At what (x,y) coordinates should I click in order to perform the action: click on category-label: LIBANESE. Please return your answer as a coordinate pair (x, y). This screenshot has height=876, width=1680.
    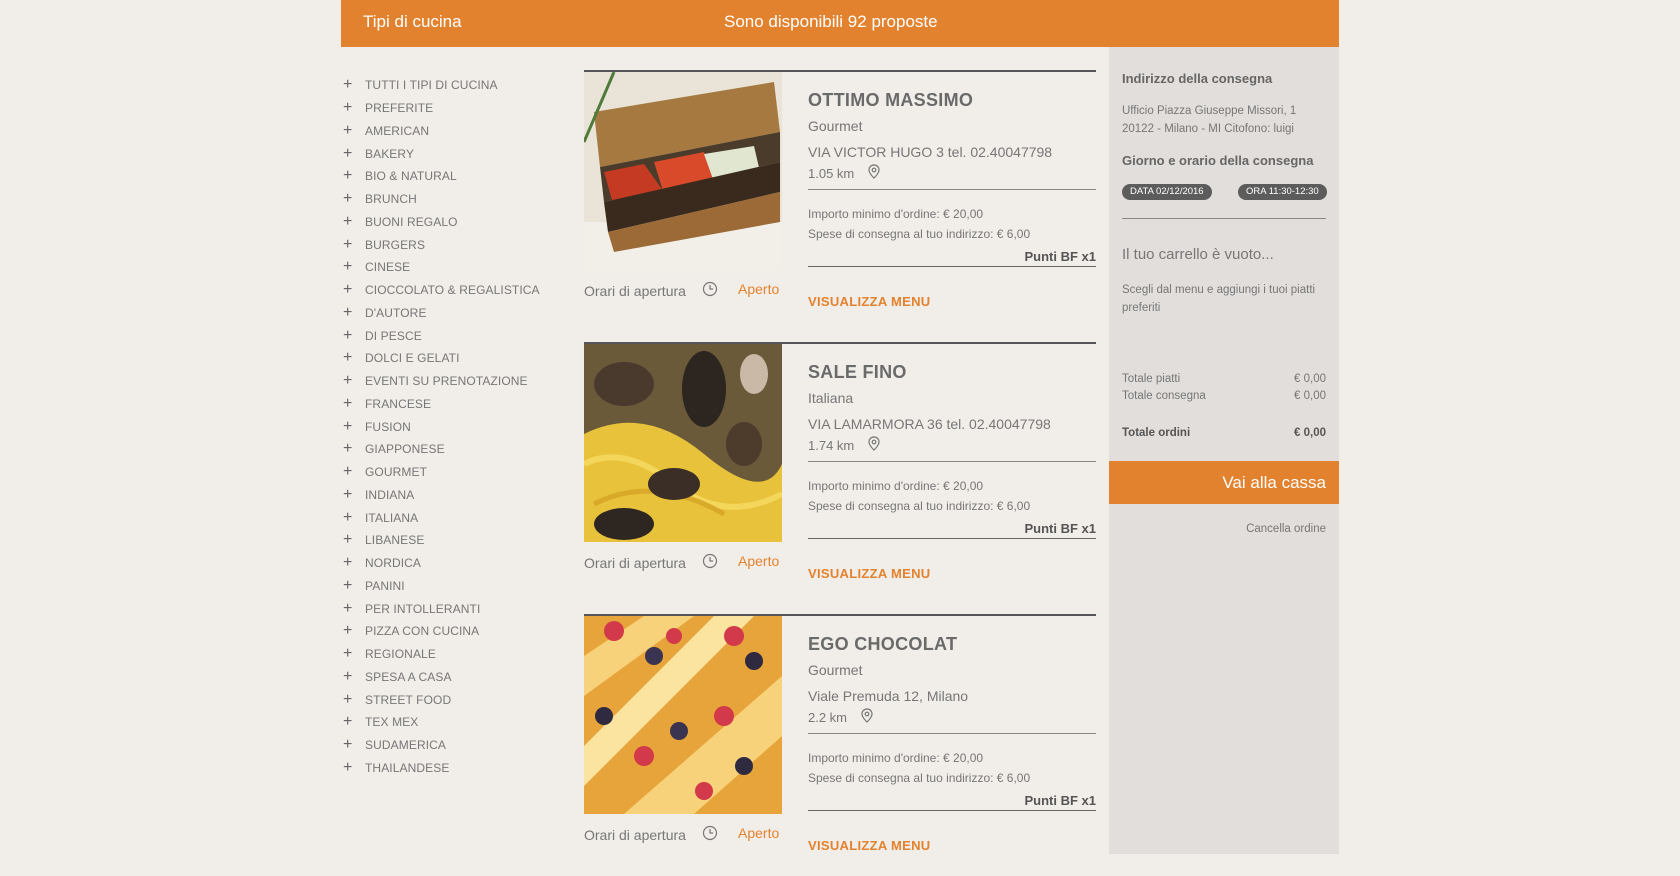
    Looking at the image, I should click on (395, 540).